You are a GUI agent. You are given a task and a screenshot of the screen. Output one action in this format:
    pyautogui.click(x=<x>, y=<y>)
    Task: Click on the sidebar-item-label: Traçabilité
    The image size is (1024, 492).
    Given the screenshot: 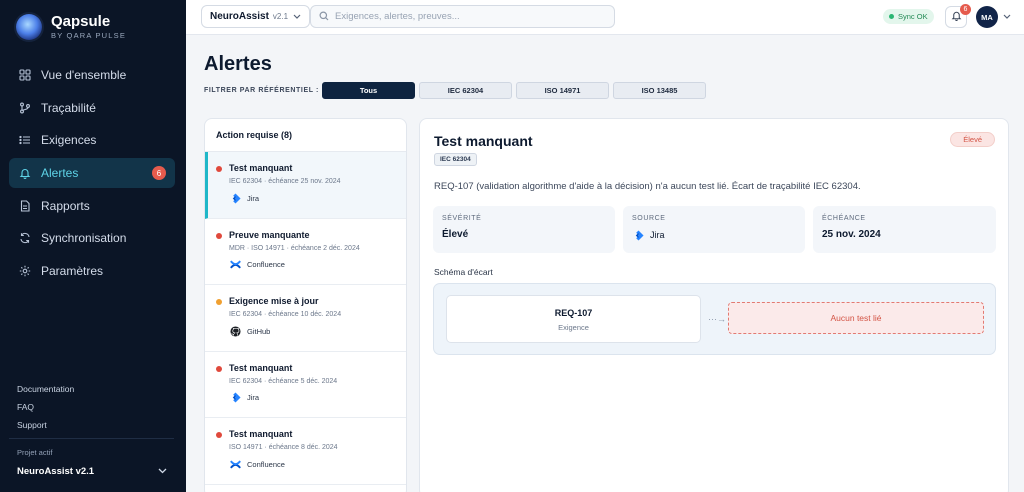 What is the action you would take?
    pyautogui.click(x=68, y=107)
    